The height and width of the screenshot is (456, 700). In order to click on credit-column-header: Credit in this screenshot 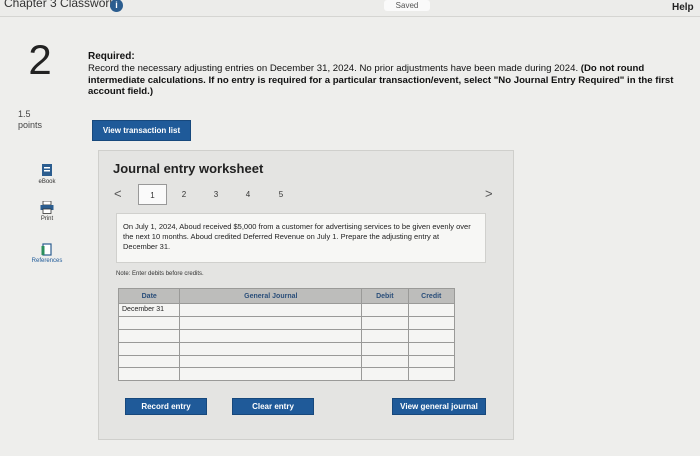, I will do `click(431, 296)`.